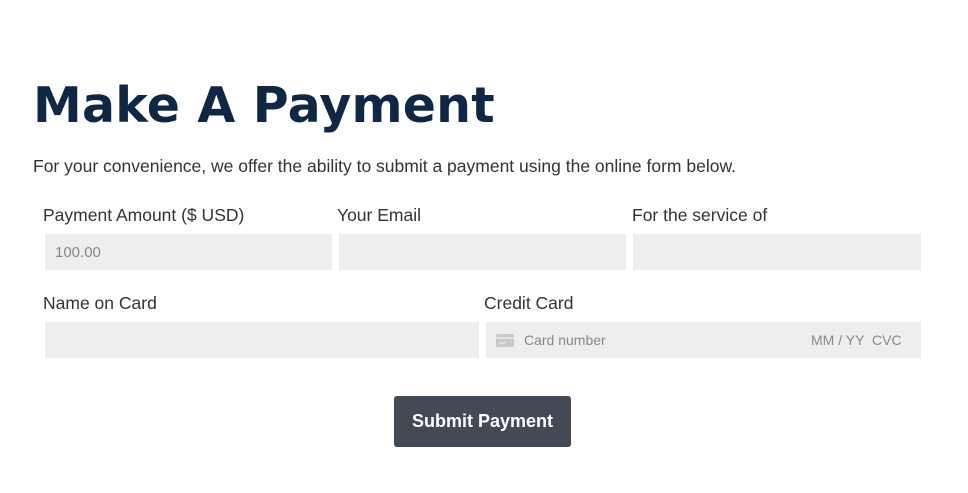 This screenshot has width=968, height=493. I want to click on credit-card-label: Credit Card, so click(529, 303).